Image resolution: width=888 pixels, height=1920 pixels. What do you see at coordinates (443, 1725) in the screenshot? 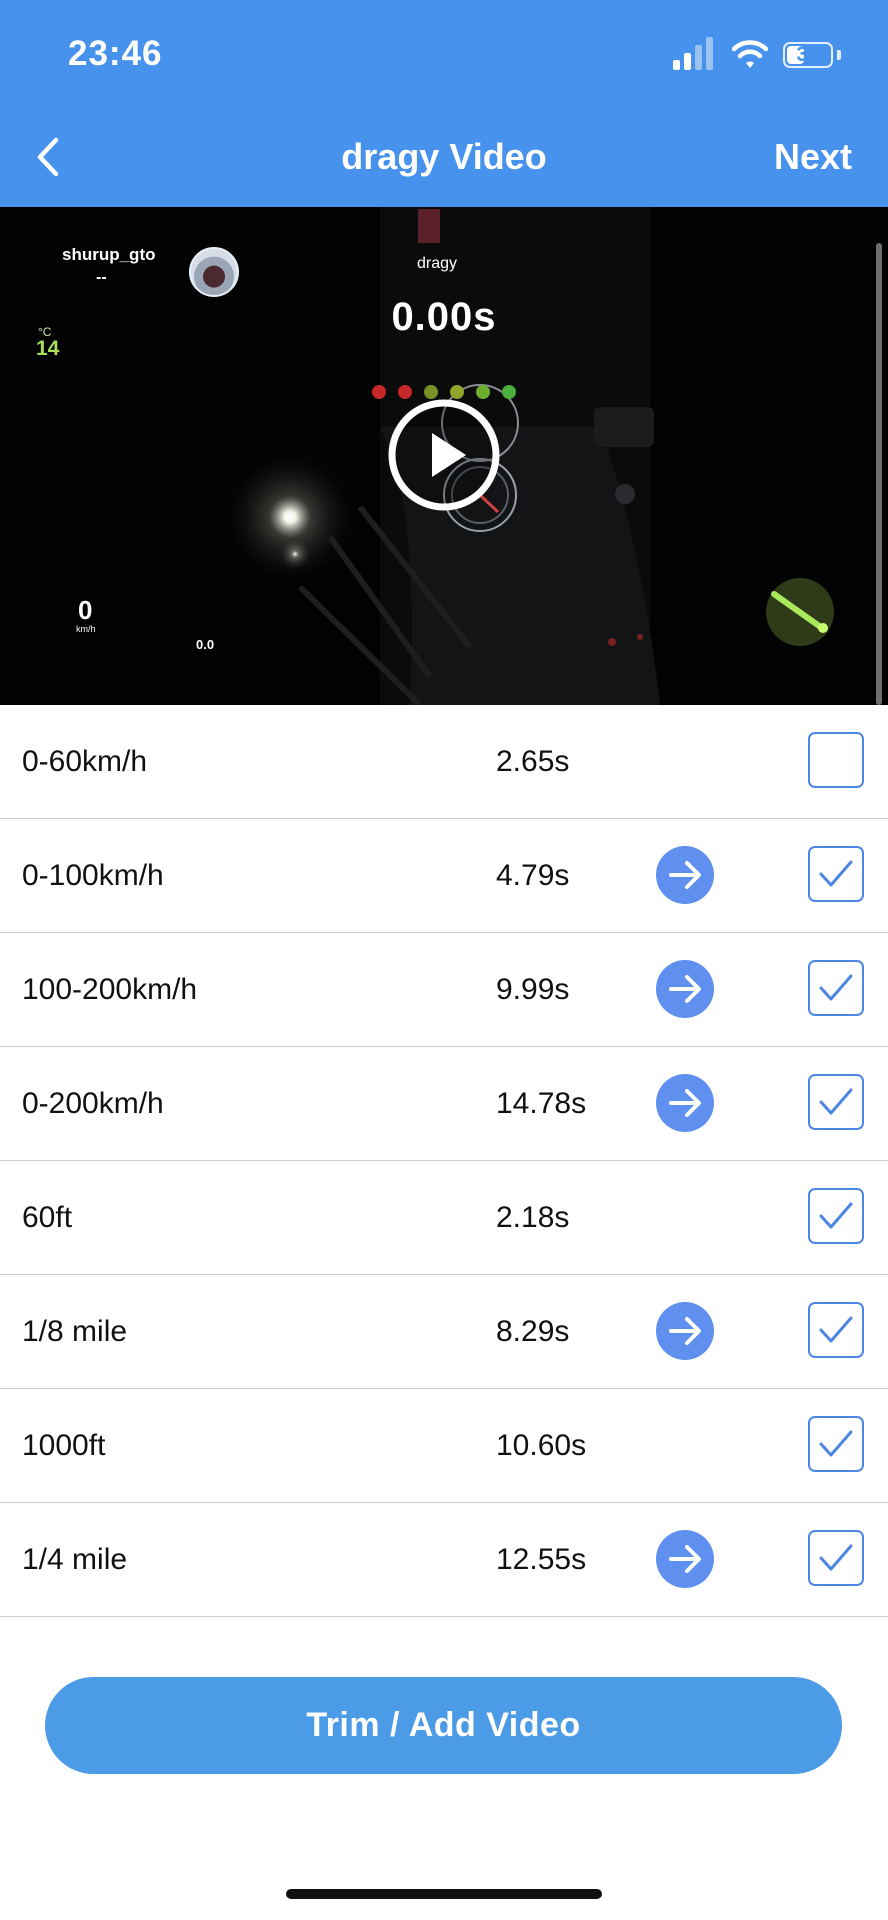
I see `trim-add-video-button: Trim / Add Video` at bounding box center [443, 1725].